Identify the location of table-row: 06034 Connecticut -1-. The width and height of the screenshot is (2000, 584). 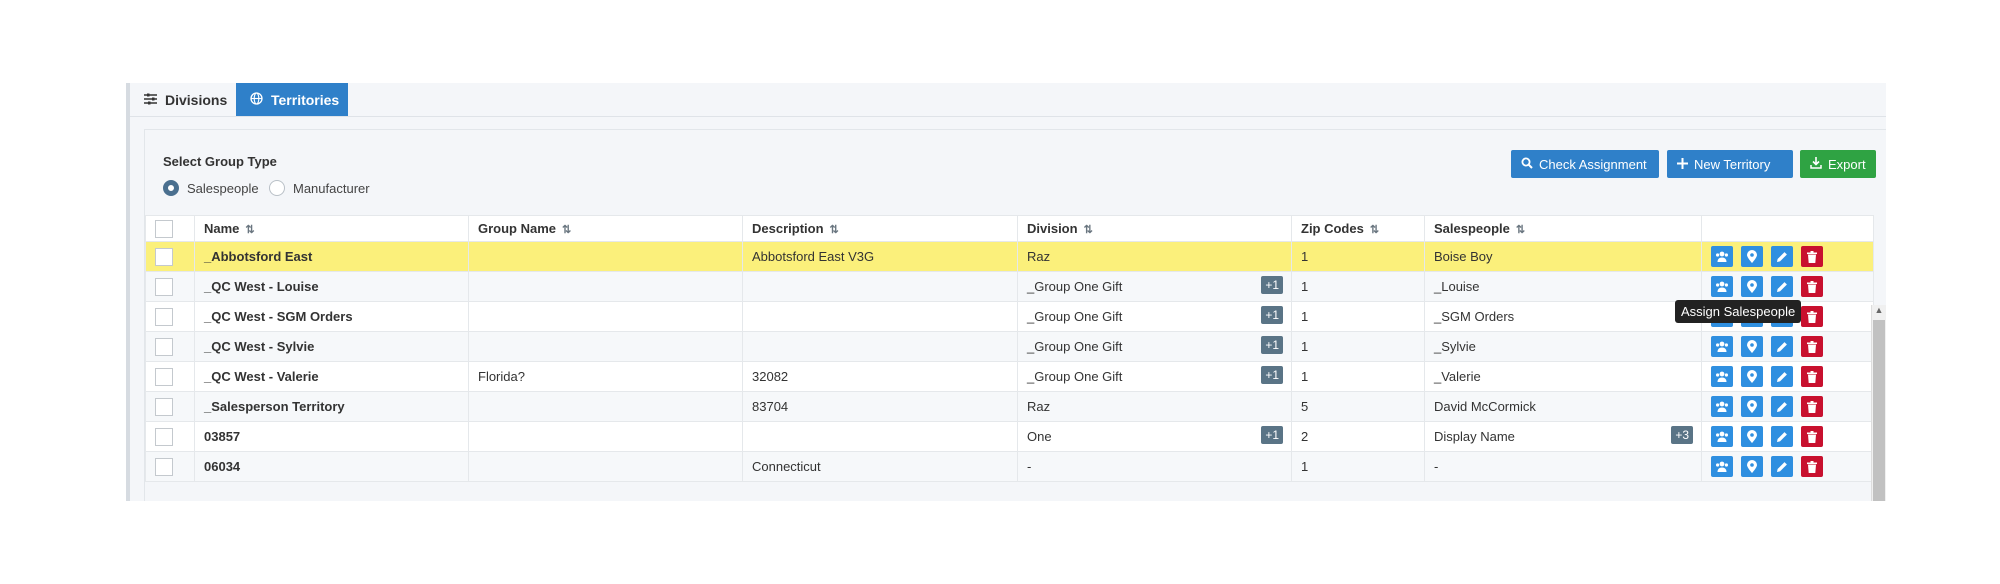
(1009, 466).